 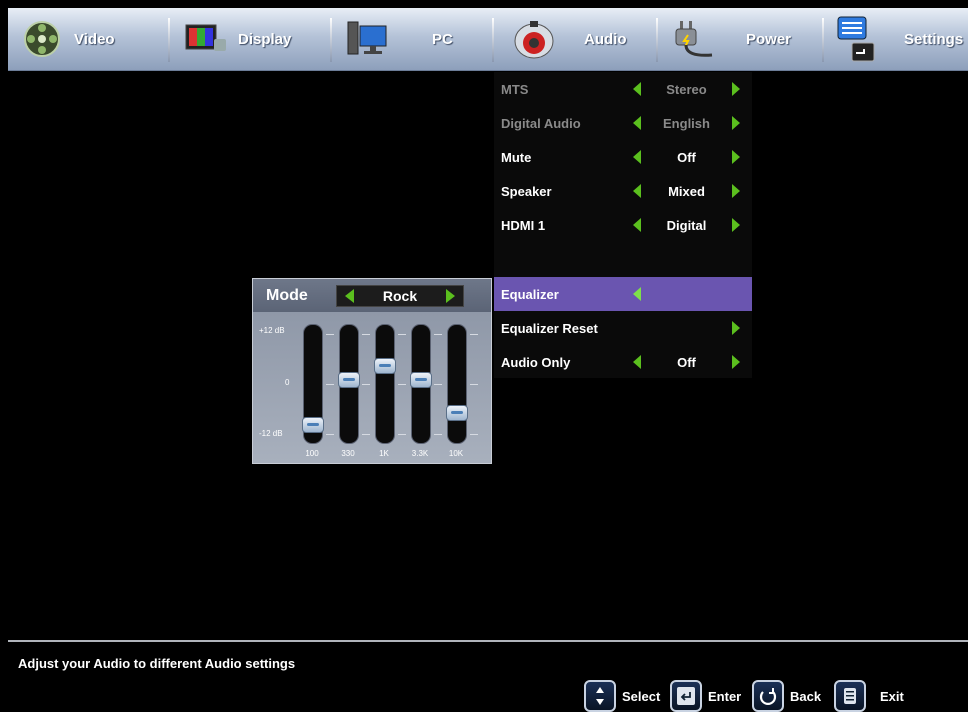 What do you see at coordinates (686, 191) in the screenshot?
I see `menu-item-value: Mixed` at bounding box center [686, 191].